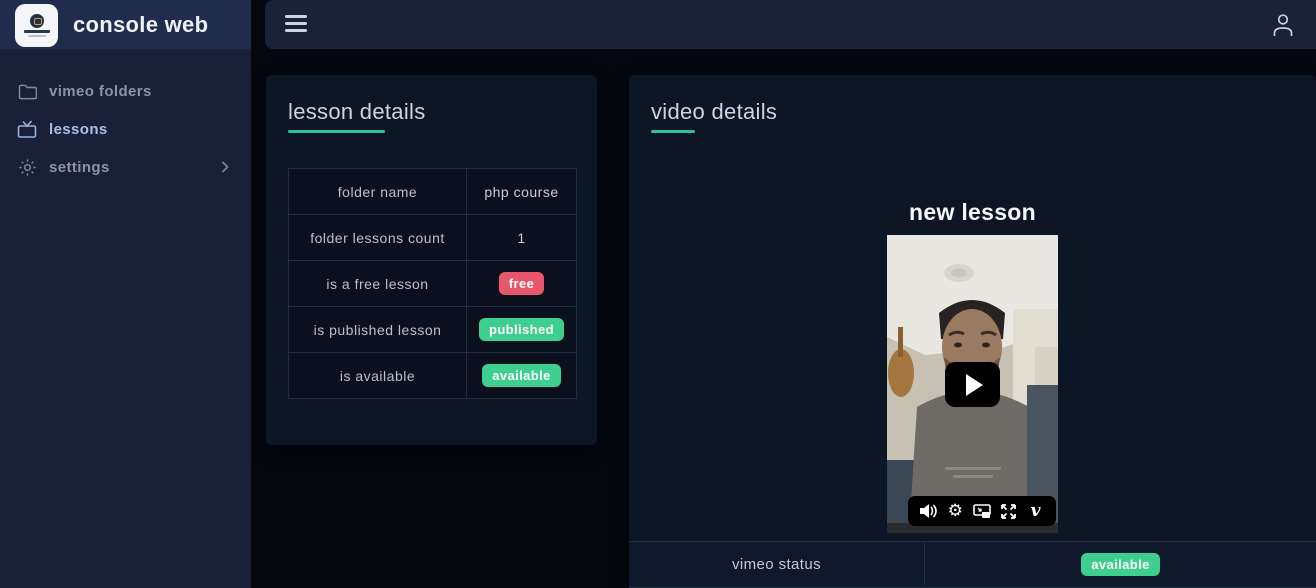 The height and width of the screenshot is (588, 1316). I want to click on status-badge: published, so click(521, 329).